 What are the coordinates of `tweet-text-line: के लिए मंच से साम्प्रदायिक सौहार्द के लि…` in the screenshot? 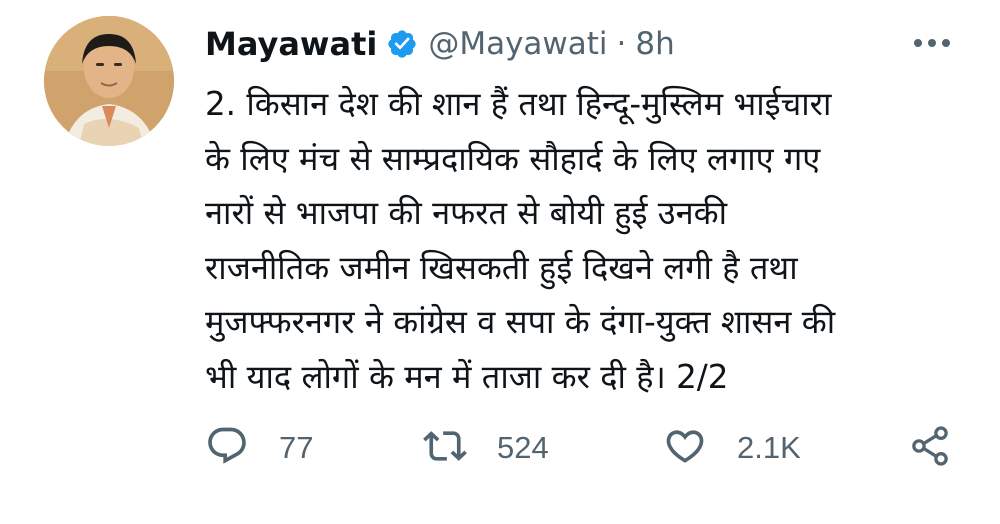 It's located at (513, 158).